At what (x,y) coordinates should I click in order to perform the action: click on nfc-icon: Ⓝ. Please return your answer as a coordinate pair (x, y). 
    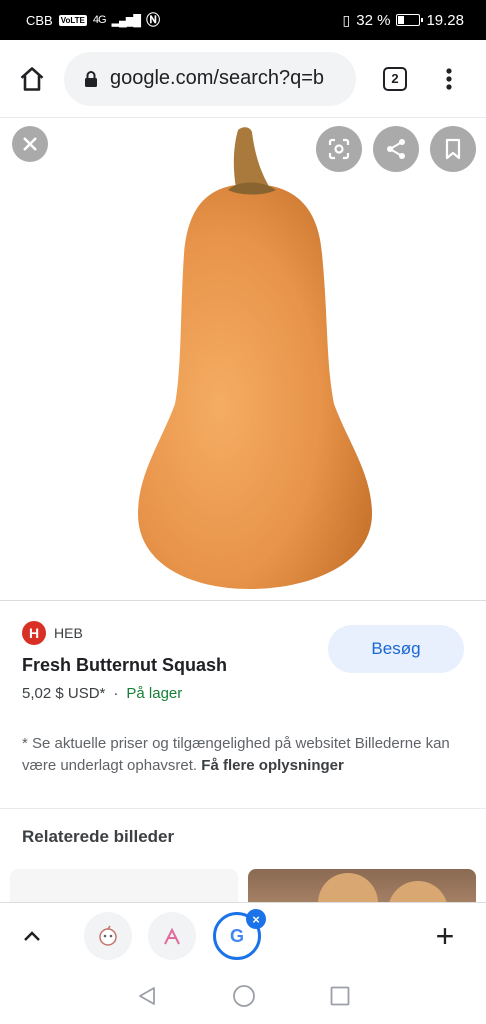
    Looking at the image, I should click on (153, 20).